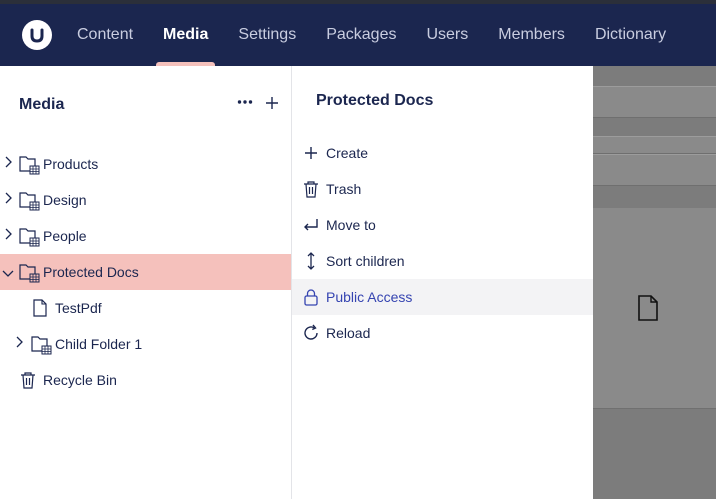  Describe the element at coordinates (311, 225) in the screenshot. I see `move-arrow-icon` at that location.